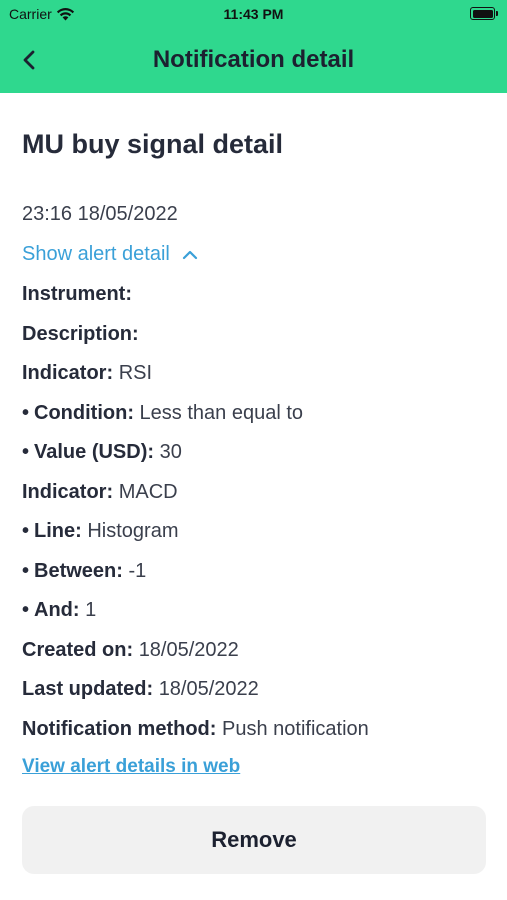 The height and width of the screenshot is (900, 507). What do you see at coordinates (84, 412) in the screenshot?
I see `detail-label: Condition:` at bounding box center [84, 412].